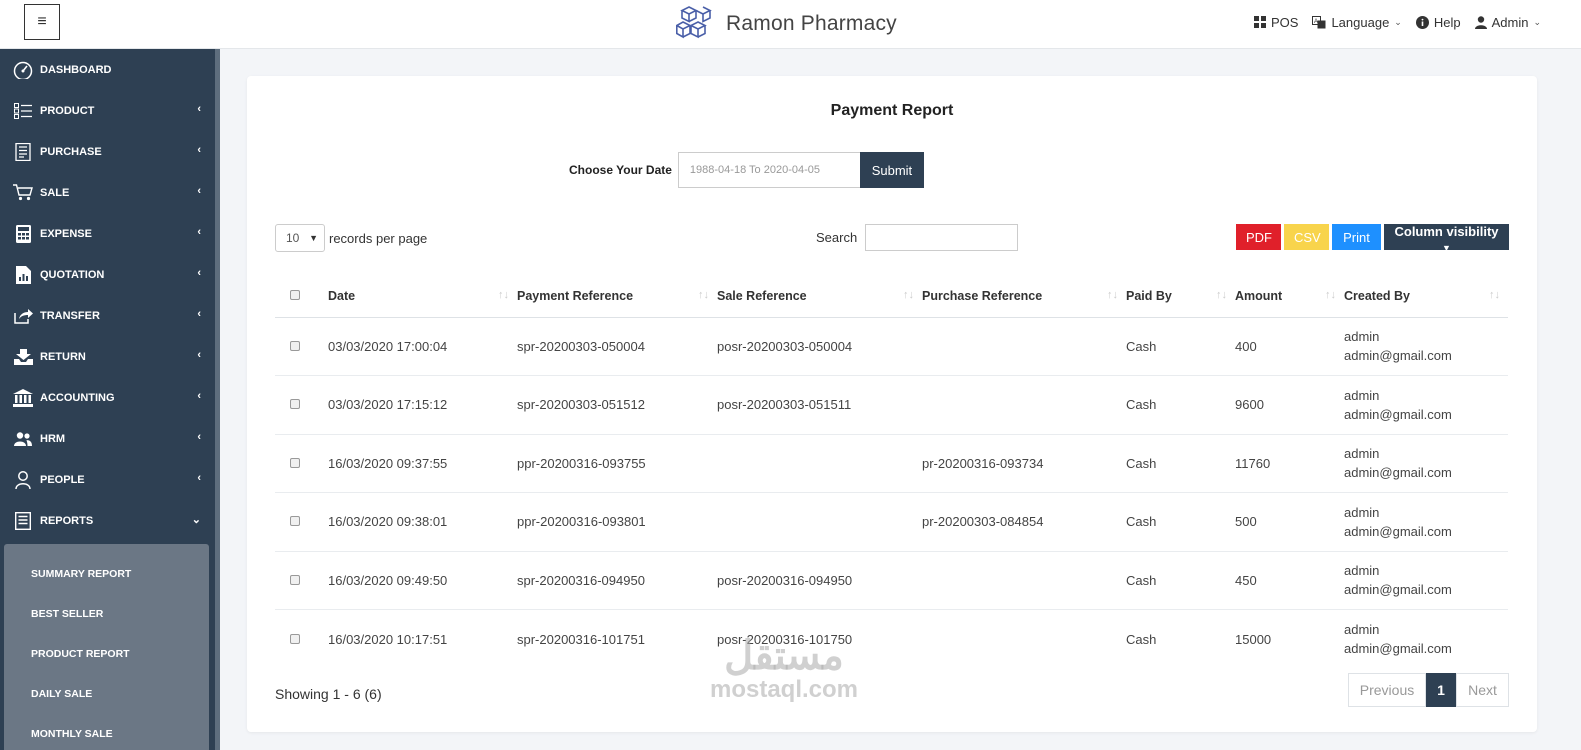 Image resolution: width=1581 pixels, height=750 pixels. I want to click on brand: Ramon Pharmacy, so click(786, 24).